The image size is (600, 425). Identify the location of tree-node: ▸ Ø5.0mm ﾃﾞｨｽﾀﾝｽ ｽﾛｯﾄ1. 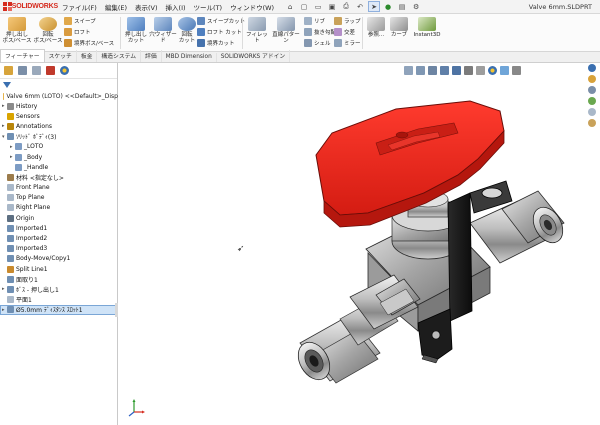
(59, 309).